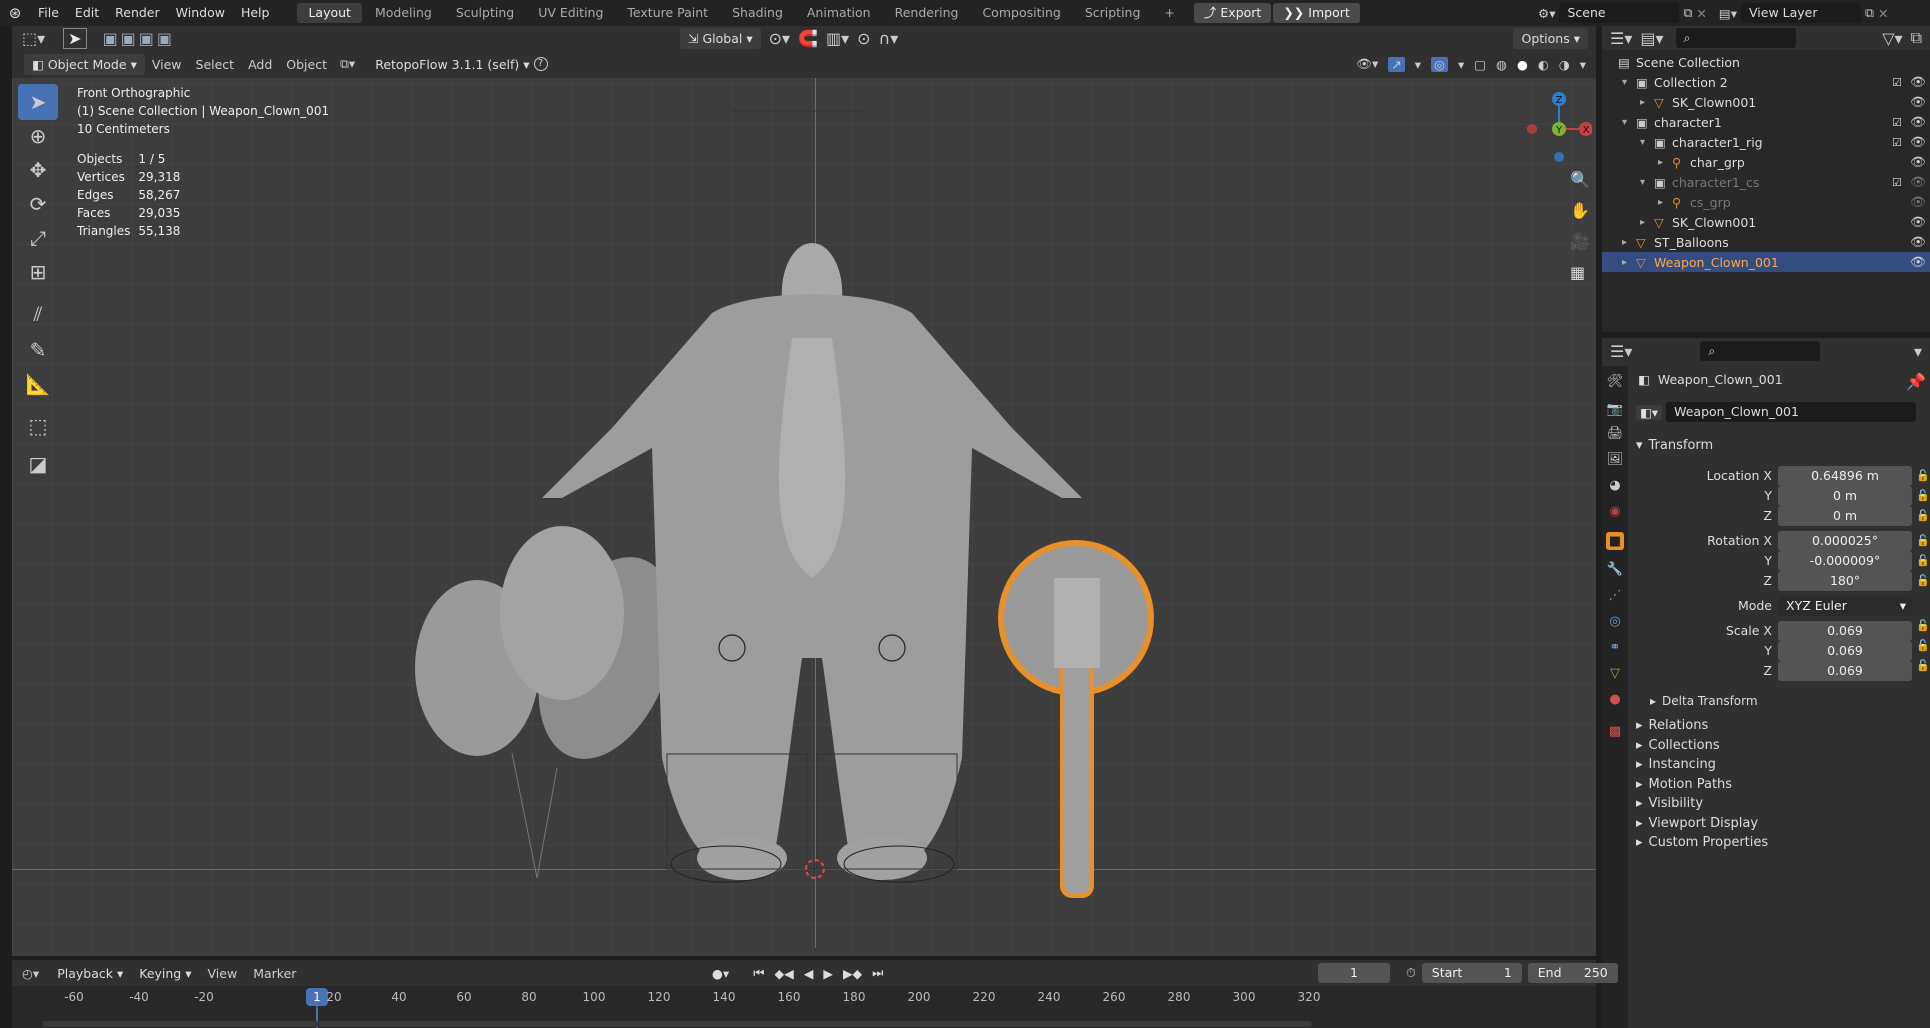 This screenshot has height=1028, width=1930. I want to click on marker-menu: Marker, so click(274, 973).